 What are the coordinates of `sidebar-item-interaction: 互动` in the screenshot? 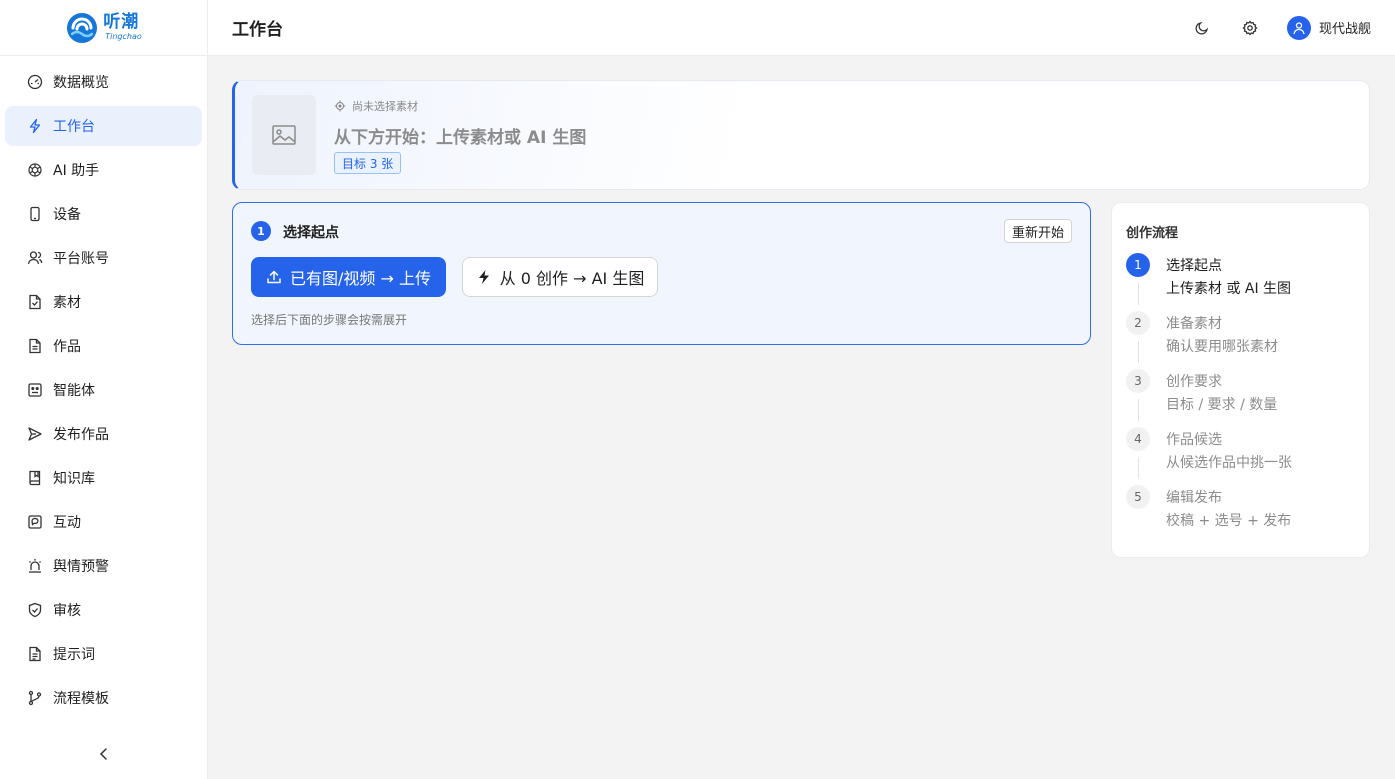 It's located at (103, 522).